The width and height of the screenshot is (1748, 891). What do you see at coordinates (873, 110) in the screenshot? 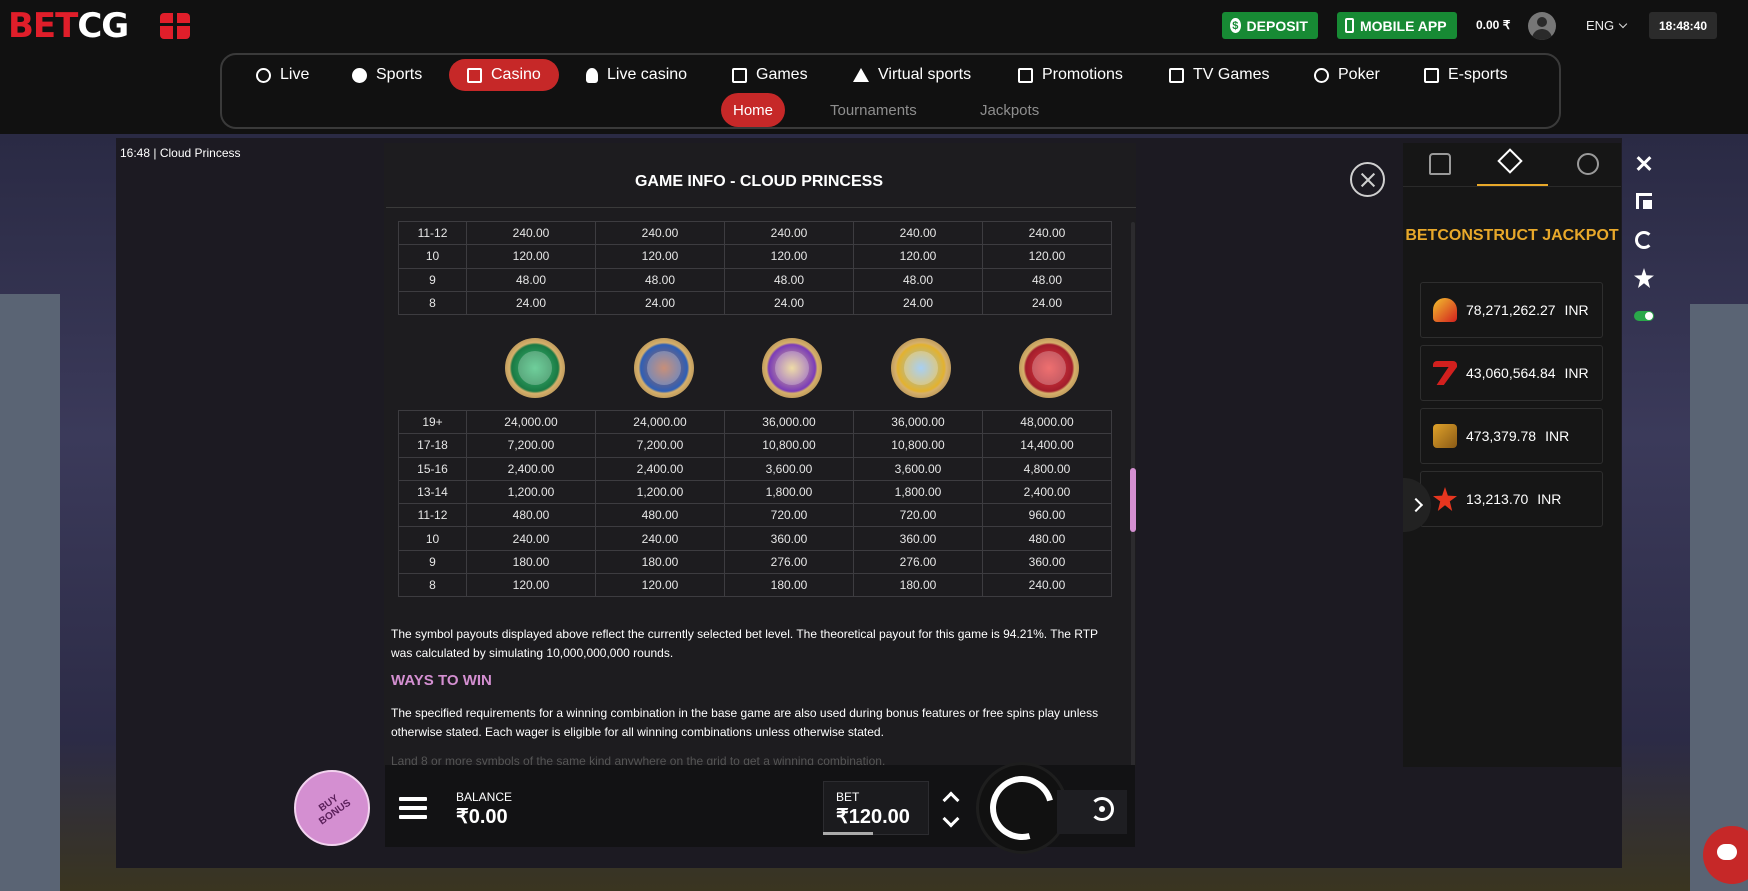
I see `sub-nav-tournaments: Tournaments` at bounding box center [873, 110].